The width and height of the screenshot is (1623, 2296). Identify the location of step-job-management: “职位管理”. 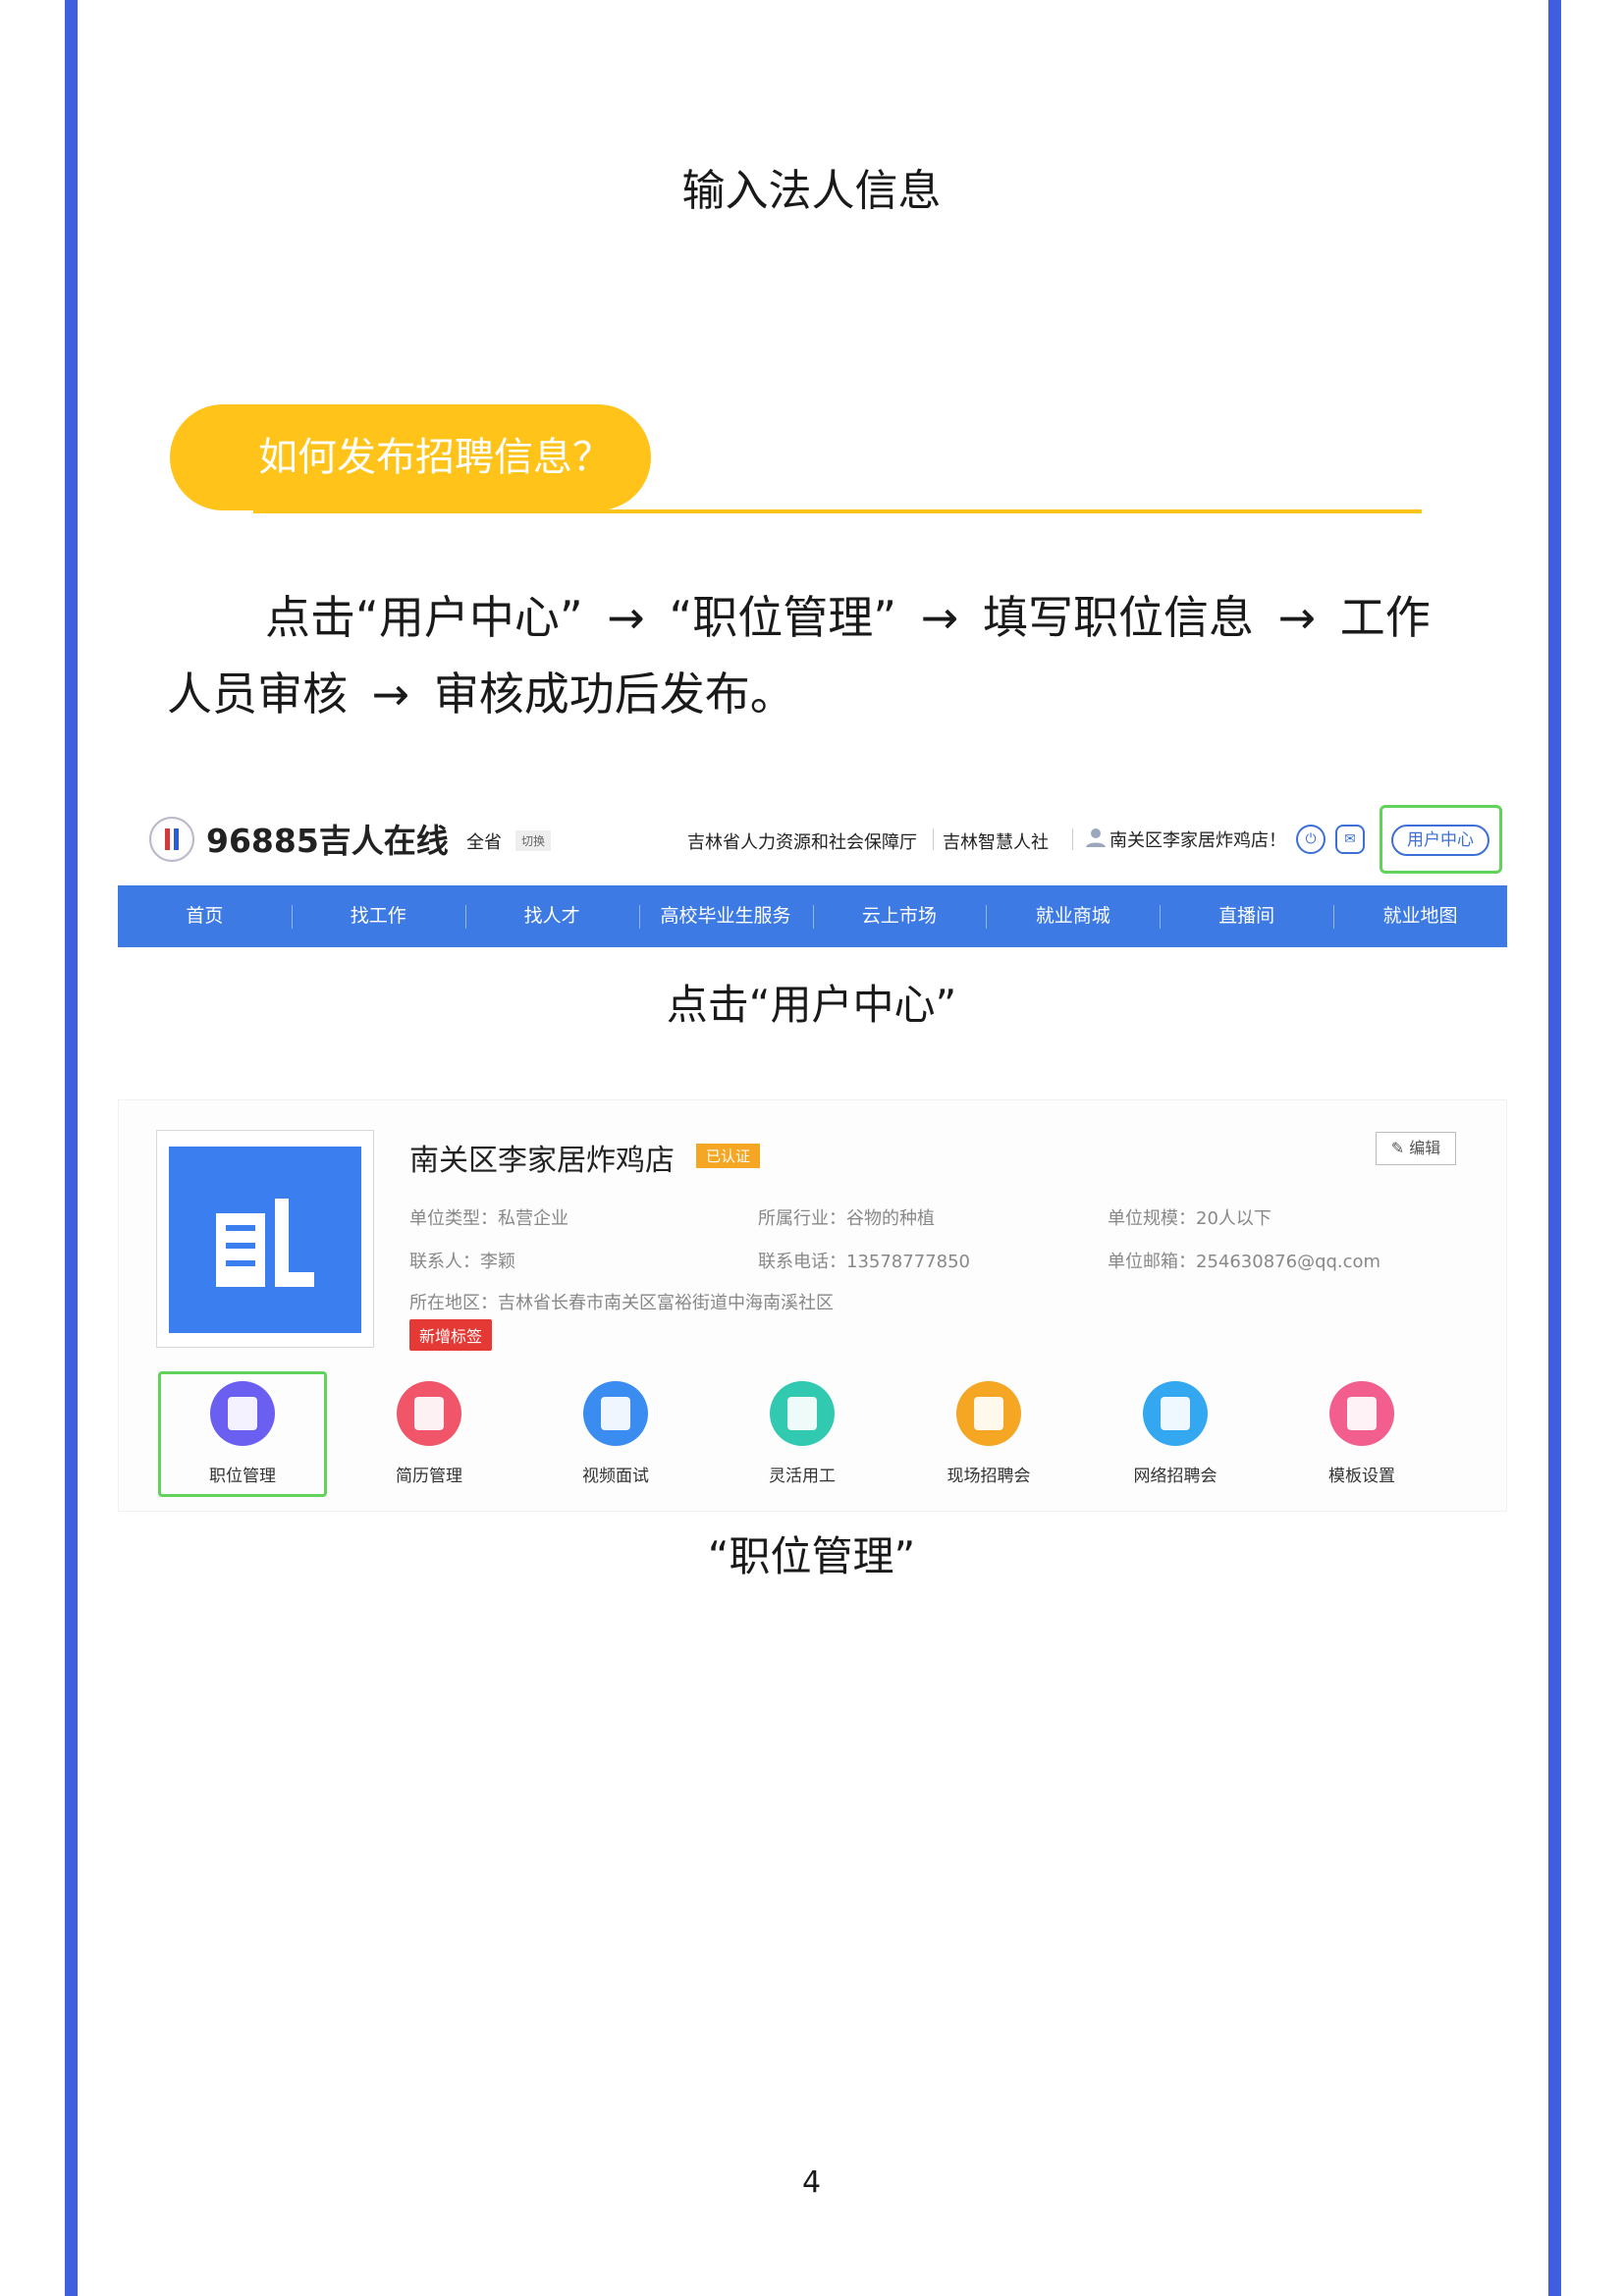
(783, 617).